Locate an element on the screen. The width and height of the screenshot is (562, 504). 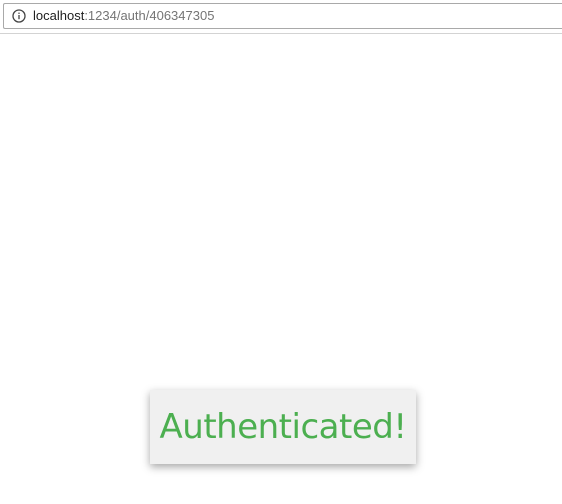
url-host: localhost is located at coordinates (59, 15).